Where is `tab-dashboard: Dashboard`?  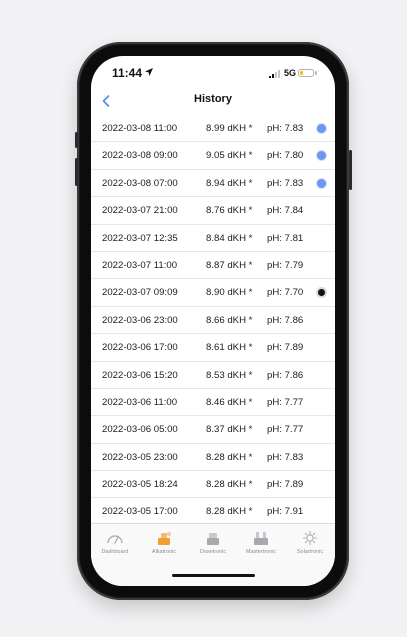 tab-dashboard: Dashboard is located at coordinates (115, 542).